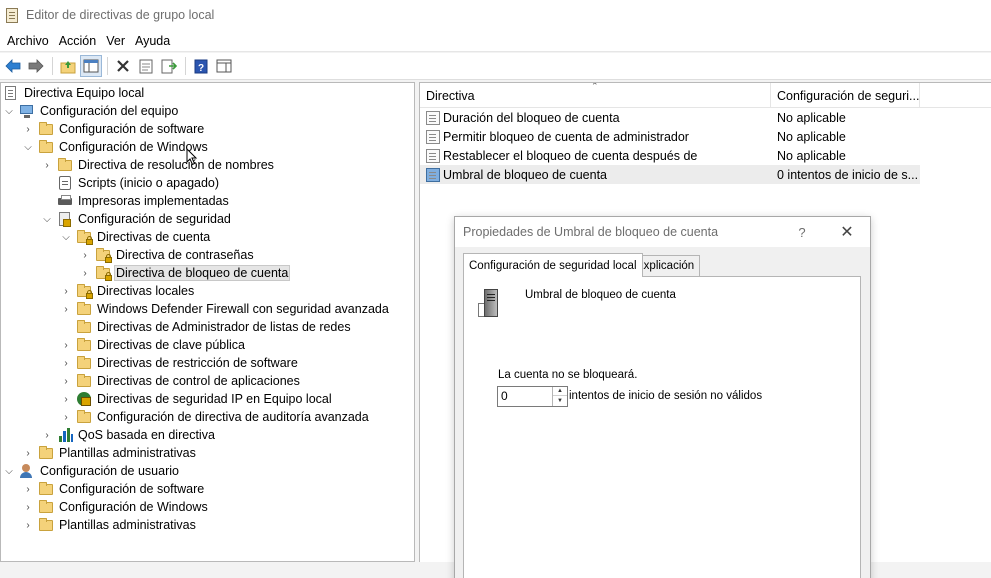  I want to click on tree-item-label: Configuración de Windows, so click(133, 507).